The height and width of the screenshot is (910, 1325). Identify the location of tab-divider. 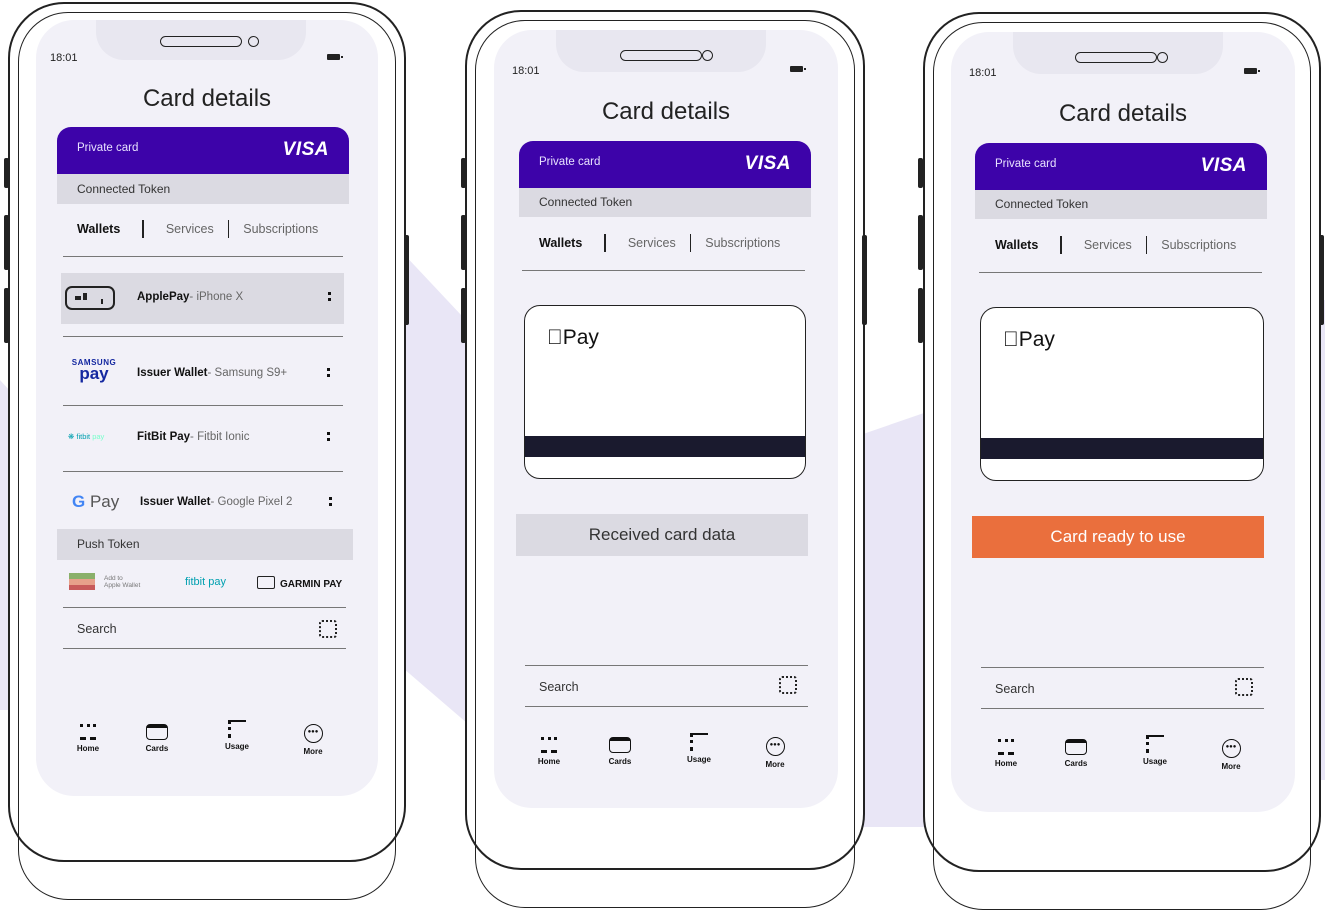
(1061, 245).